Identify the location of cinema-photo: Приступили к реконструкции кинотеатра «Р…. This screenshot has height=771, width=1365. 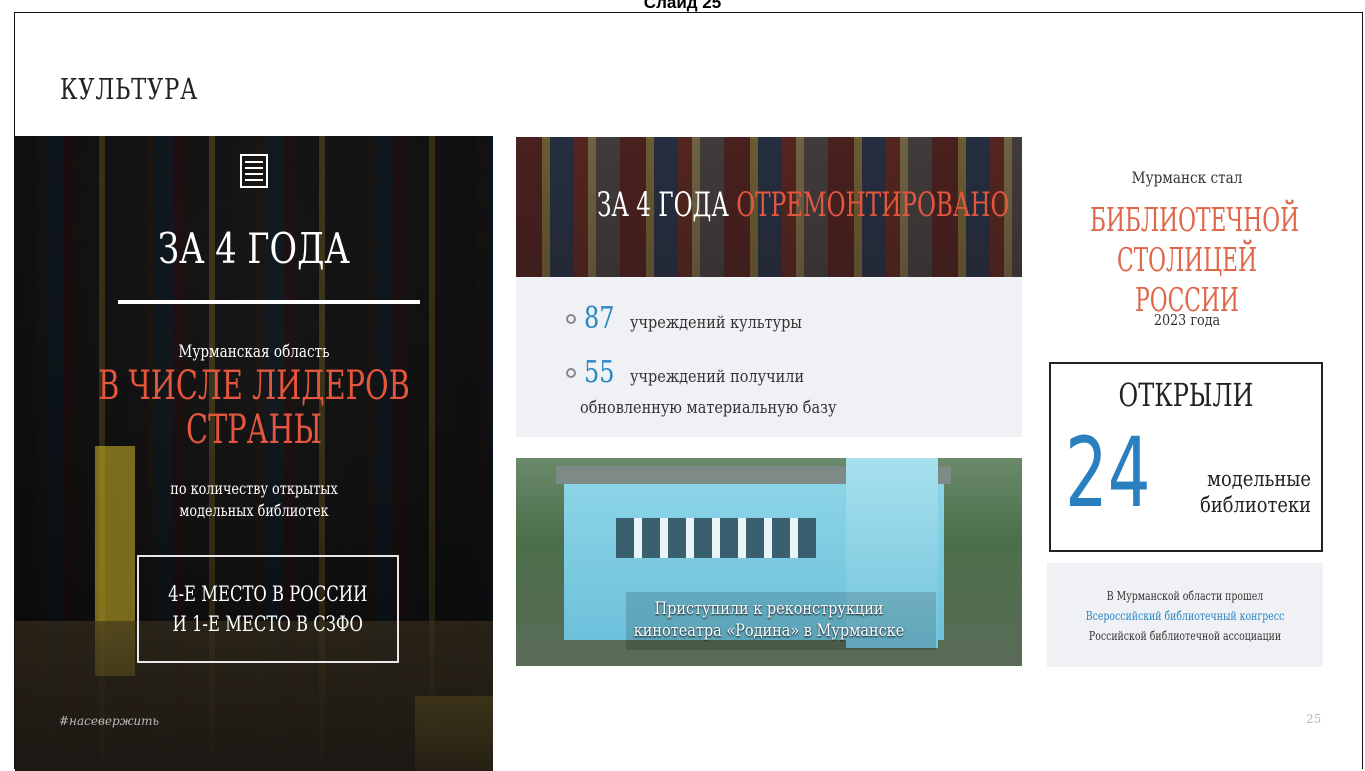
(769, 562).